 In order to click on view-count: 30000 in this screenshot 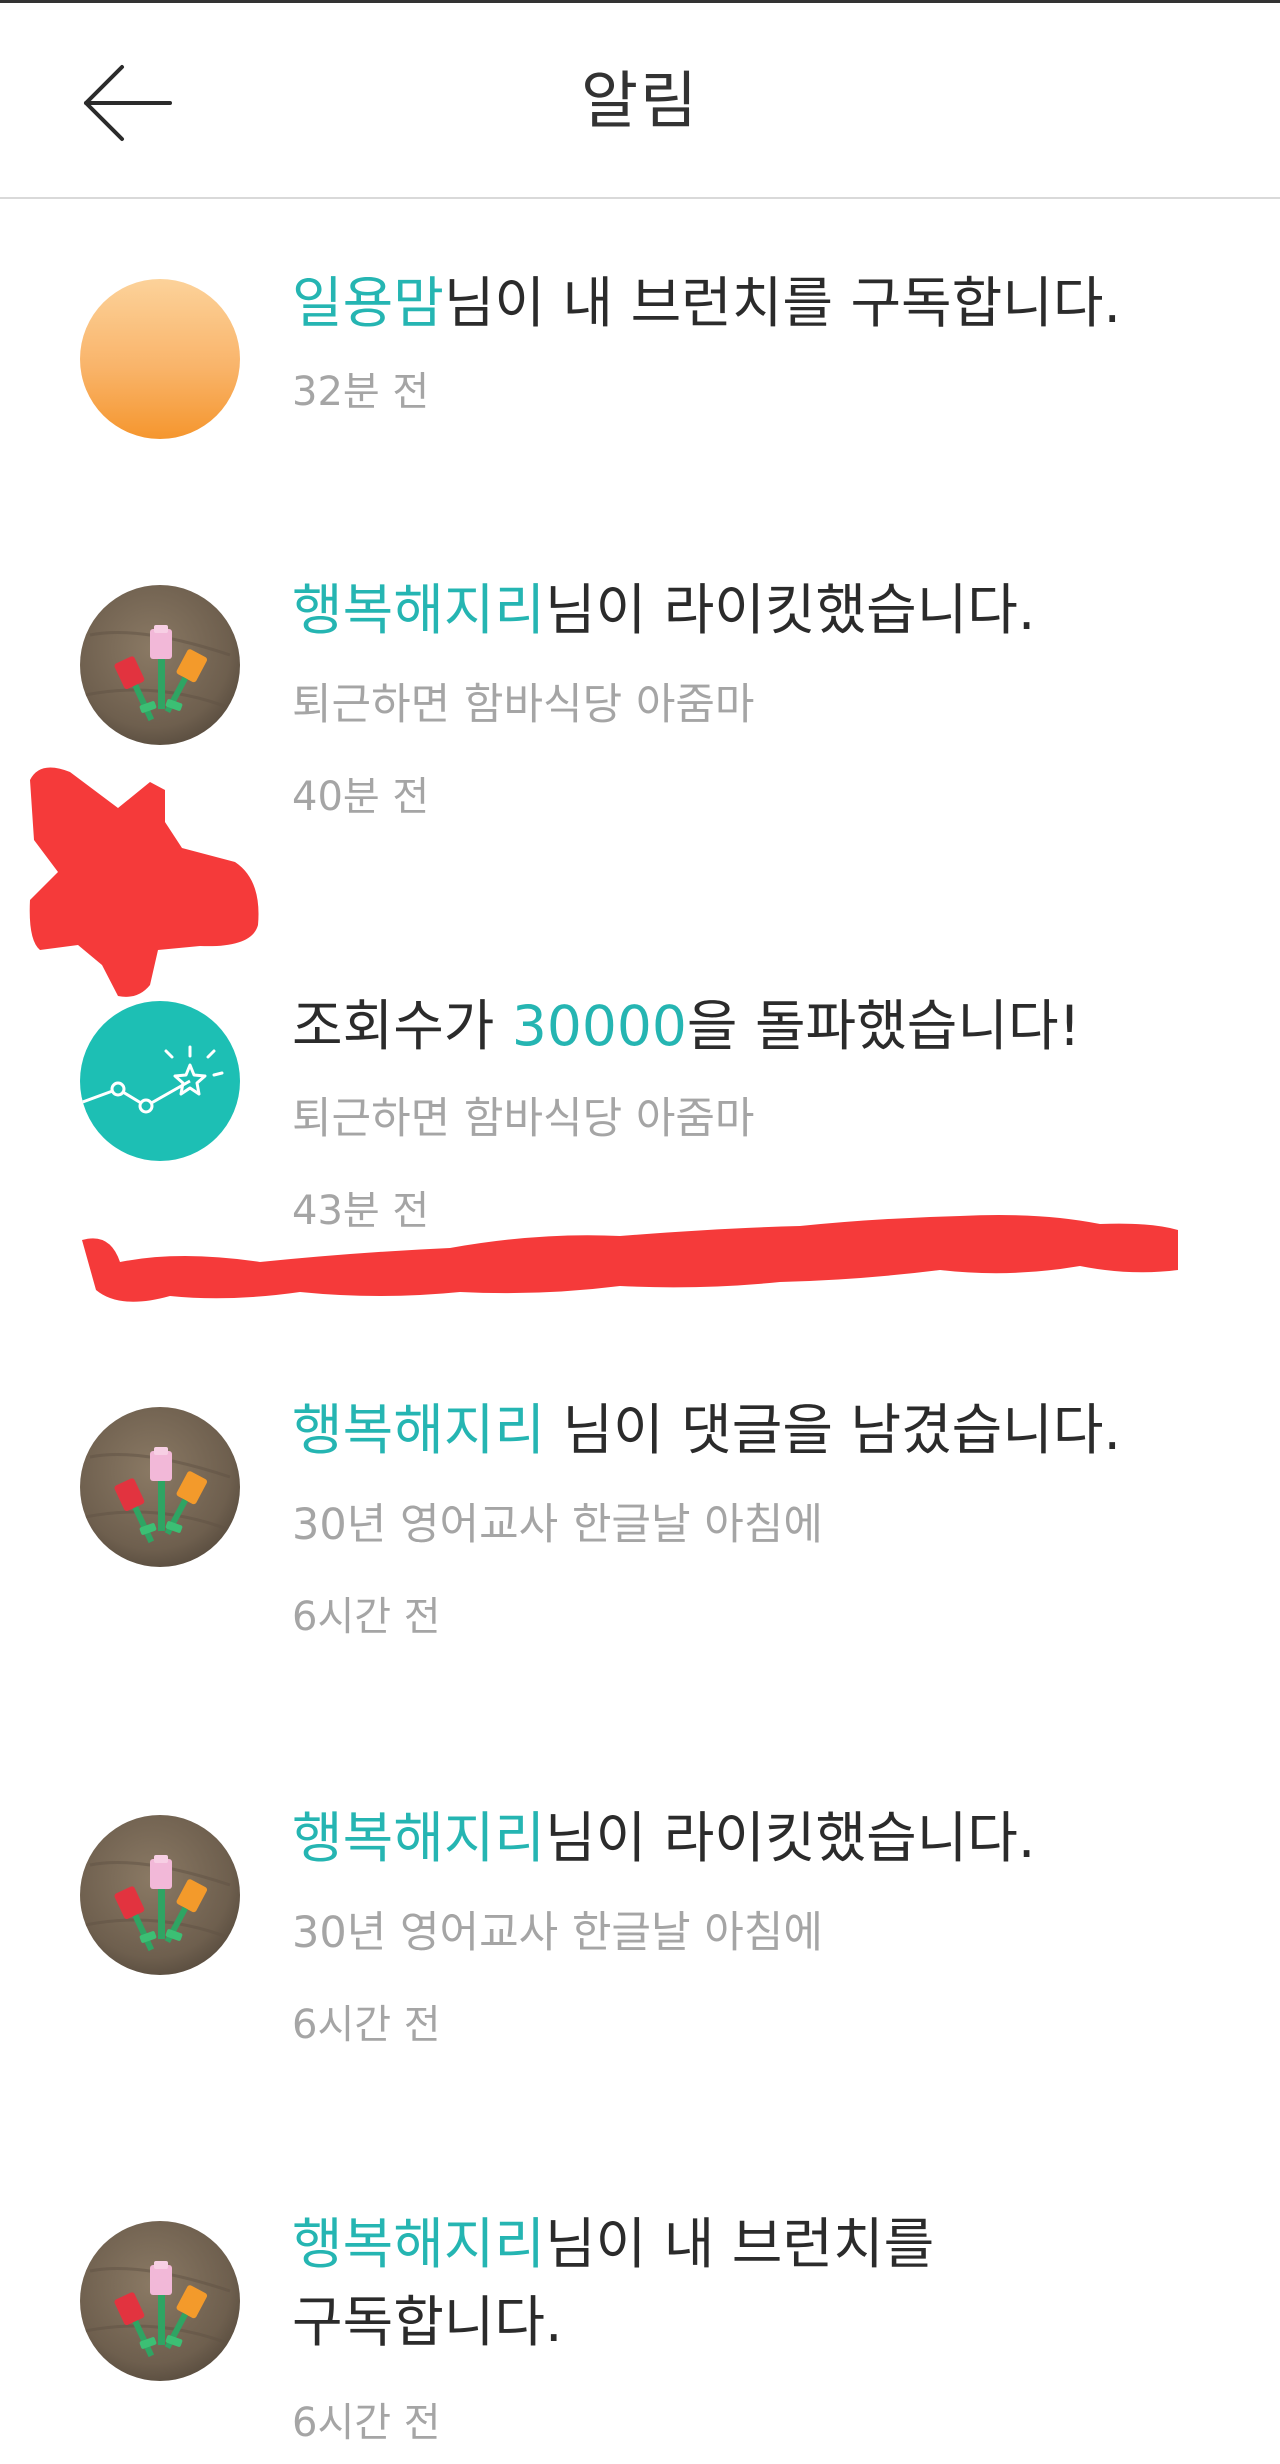, I will do `click(599, 1026)`.